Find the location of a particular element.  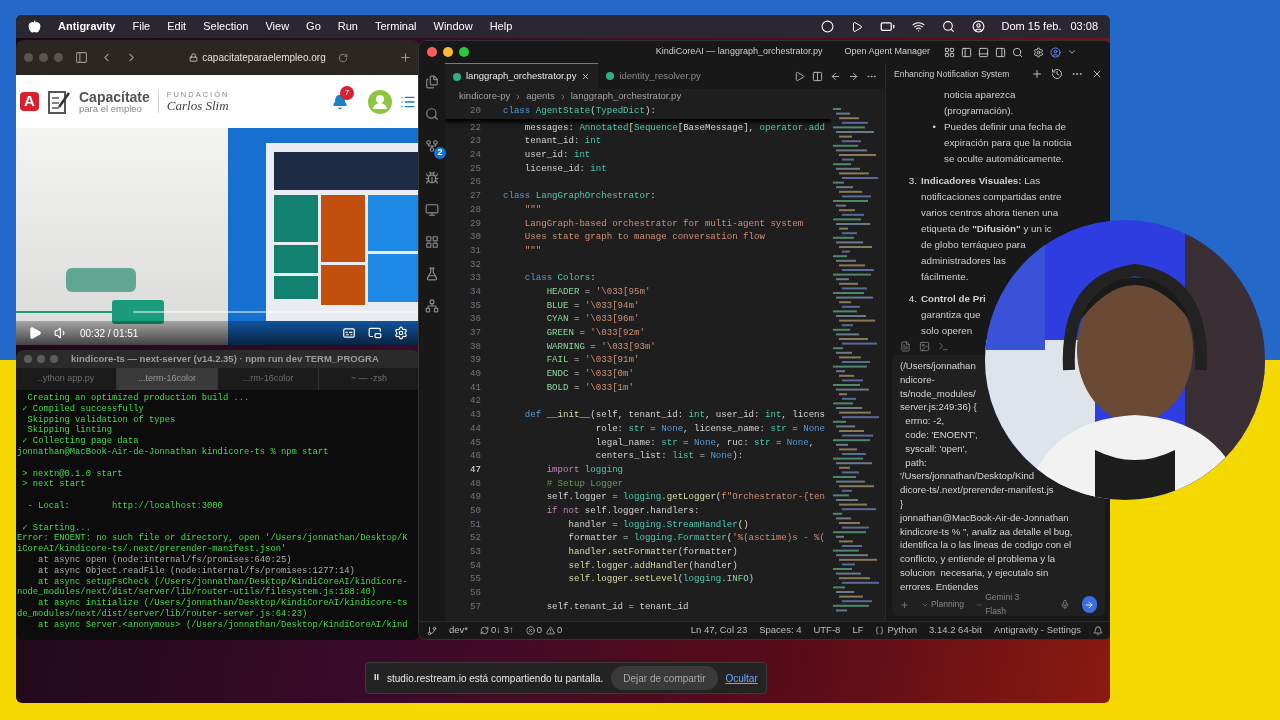

plus-icon is located at coordinates (1037, 74).